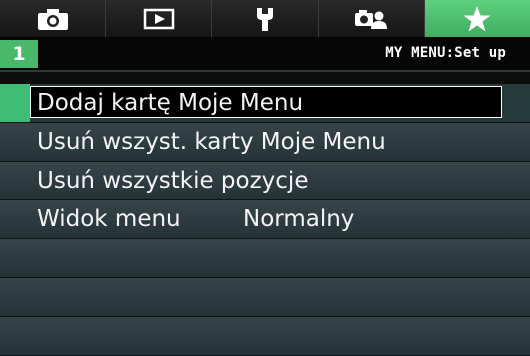 This screenshot has width=530, height=356. I want to click on camera-icon, so click(52, 19).